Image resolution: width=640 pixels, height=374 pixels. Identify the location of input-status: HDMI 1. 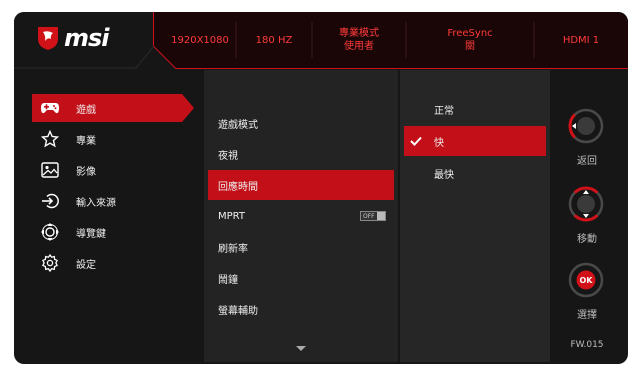
(581, 40).